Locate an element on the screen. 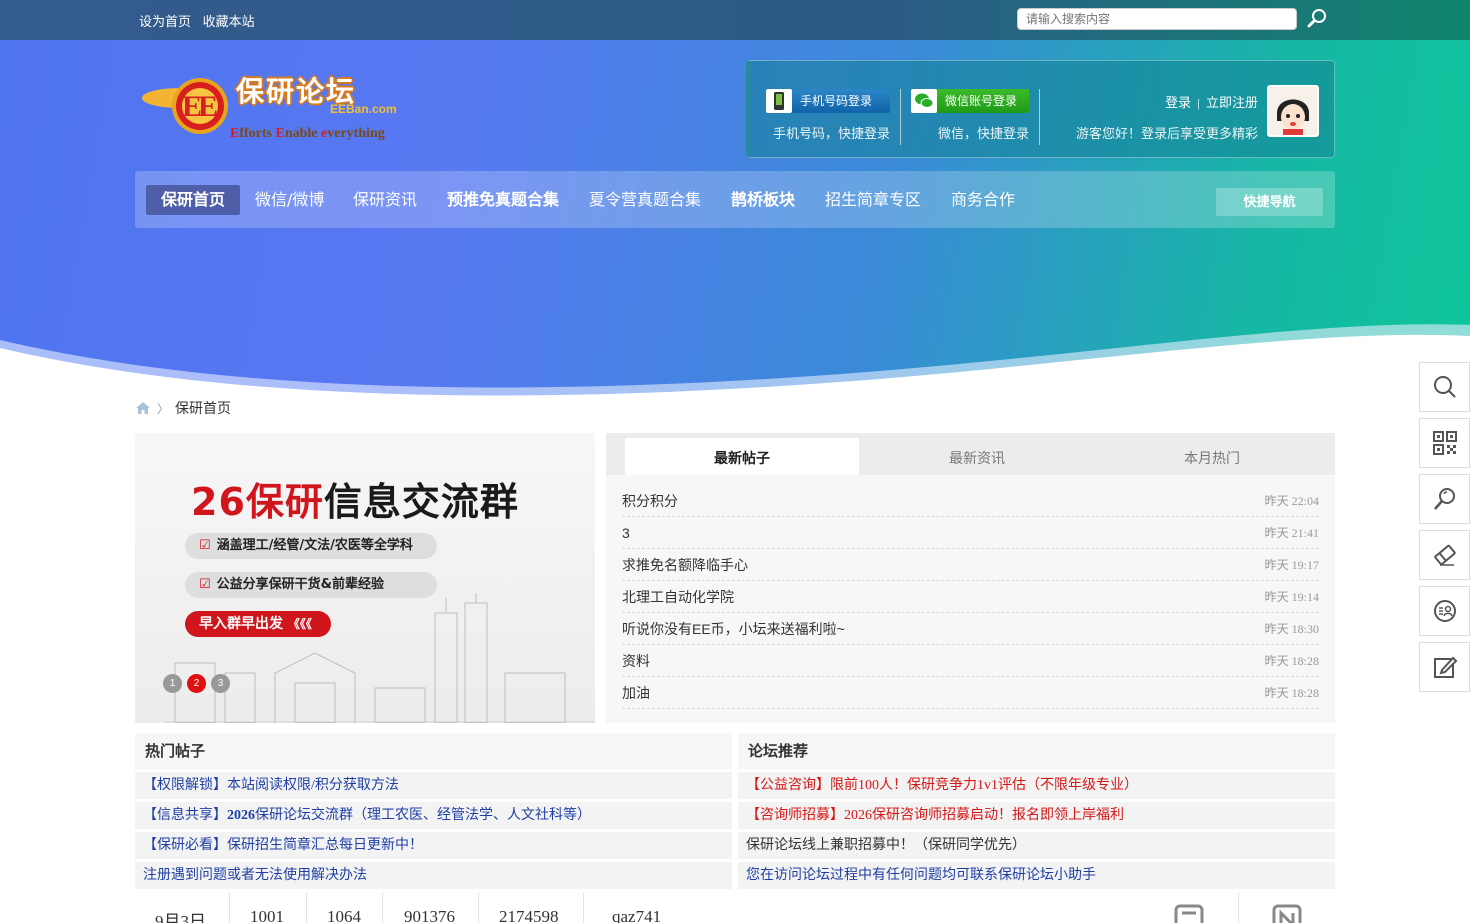 The width and height of the screenshot is (1470, 923). logo-slogan: Efforts Enable everything is located at coordinates (307, 133).